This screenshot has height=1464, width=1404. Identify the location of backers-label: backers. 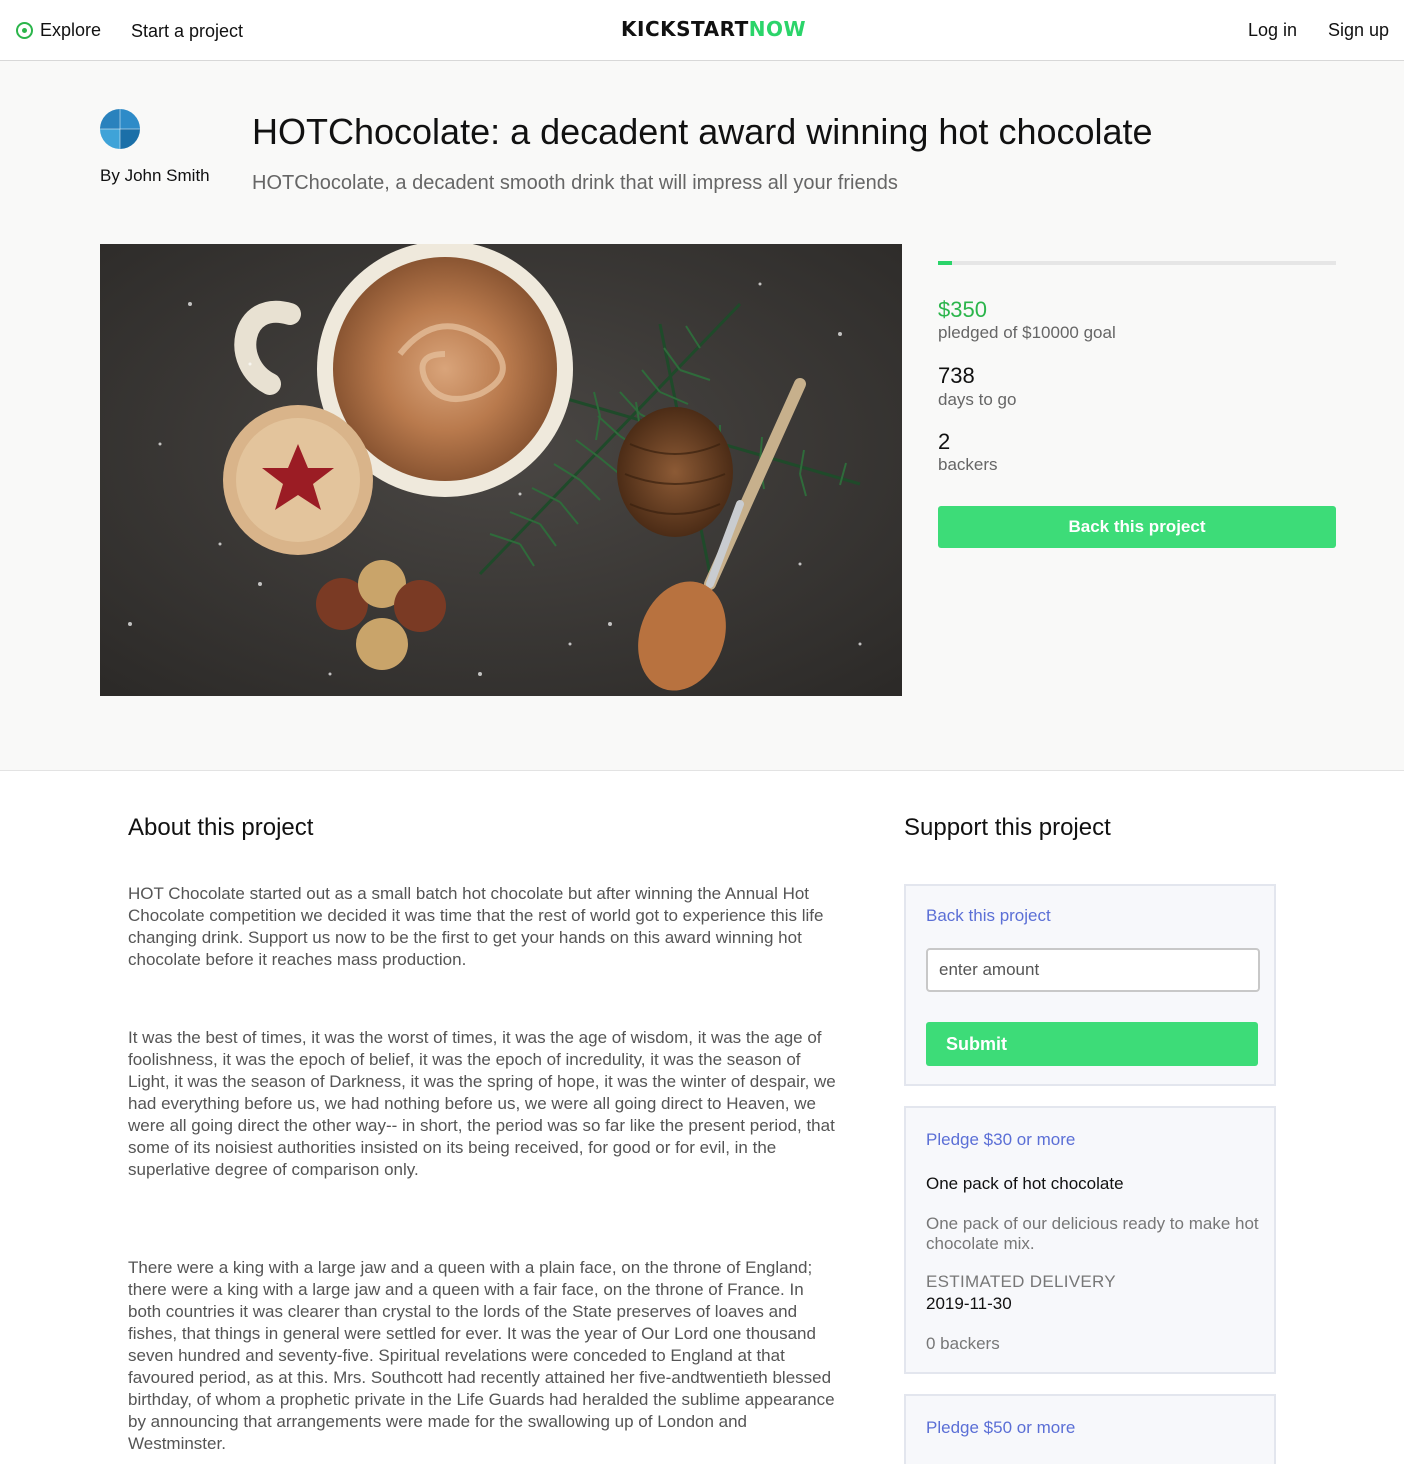
(968, 464).